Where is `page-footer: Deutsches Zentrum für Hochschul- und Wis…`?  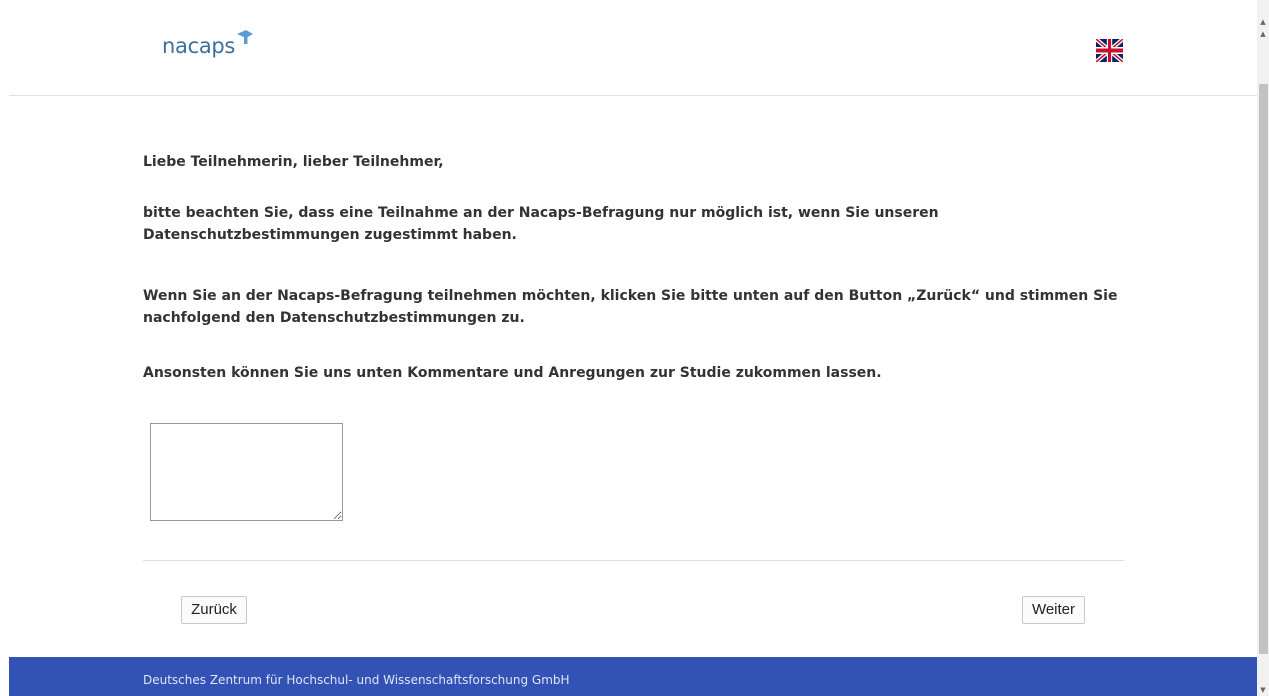 page-footer: Deutsches Zentrum für Hochschul- und Wis… is located at coordinates (633, 676).